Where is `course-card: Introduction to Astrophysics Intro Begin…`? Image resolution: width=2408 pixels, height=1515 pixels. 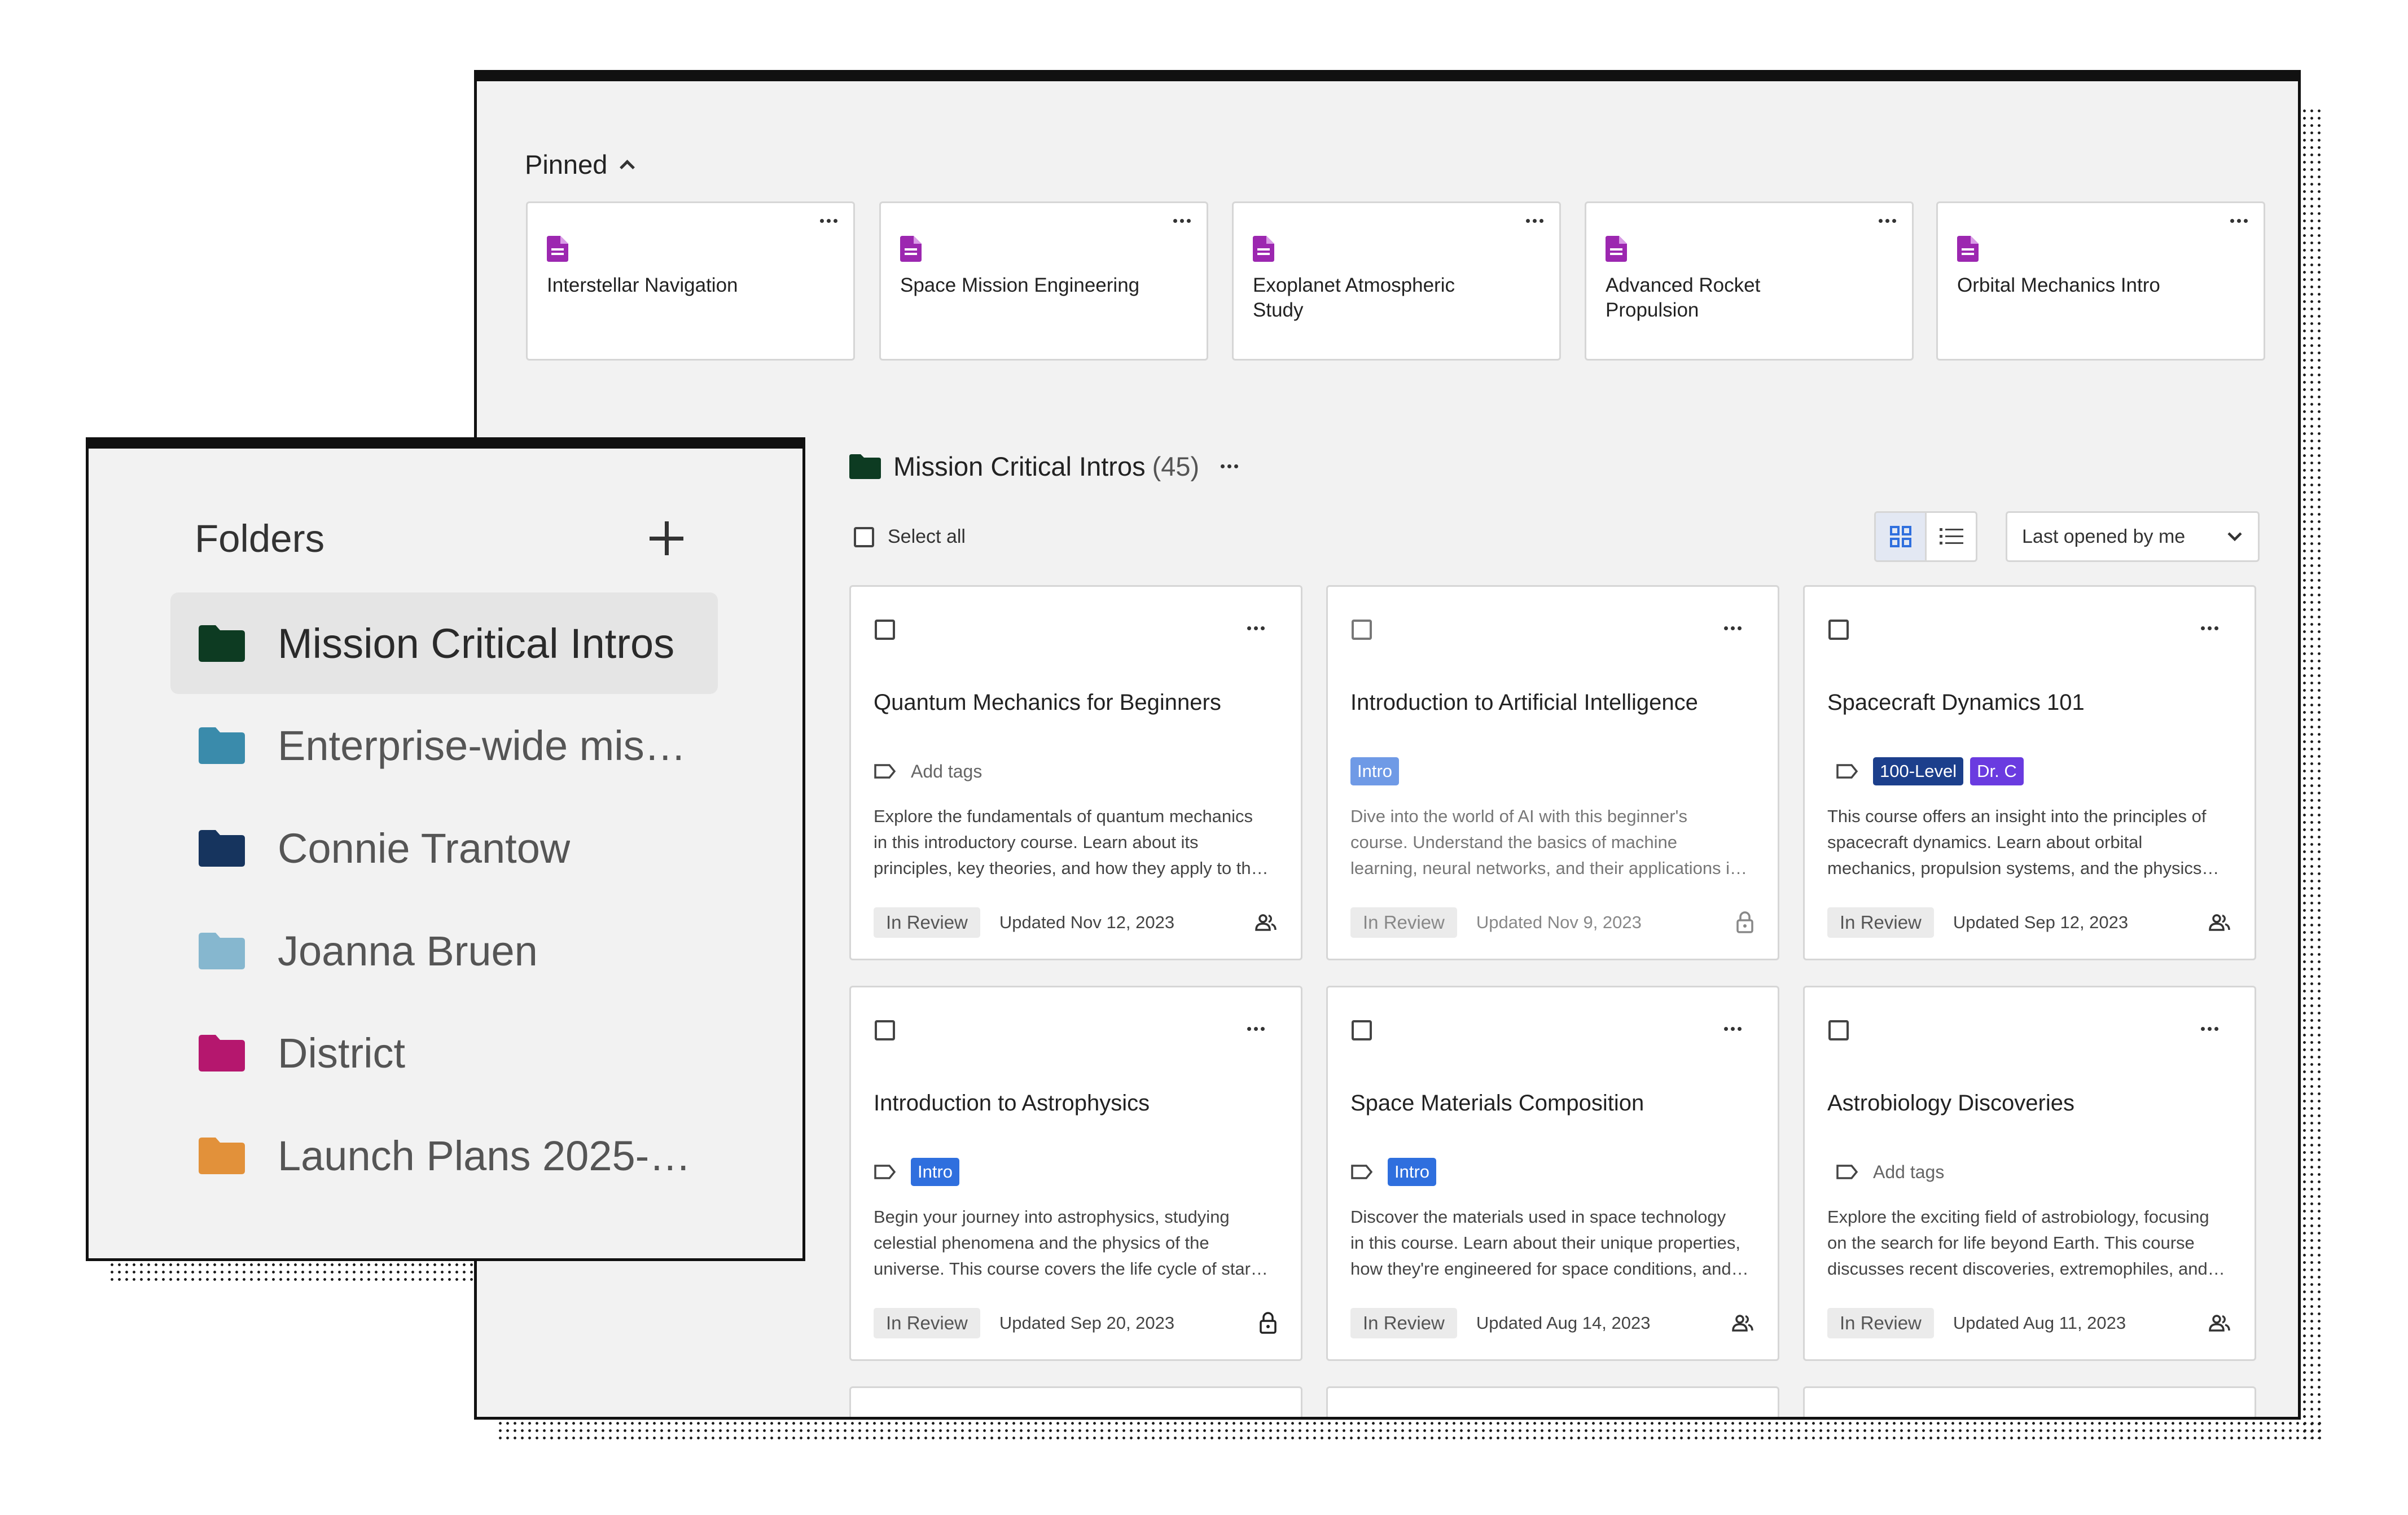 course-card: Introduction to Astrophysics Intro Begin… is located at coordinates (1075, 1173).